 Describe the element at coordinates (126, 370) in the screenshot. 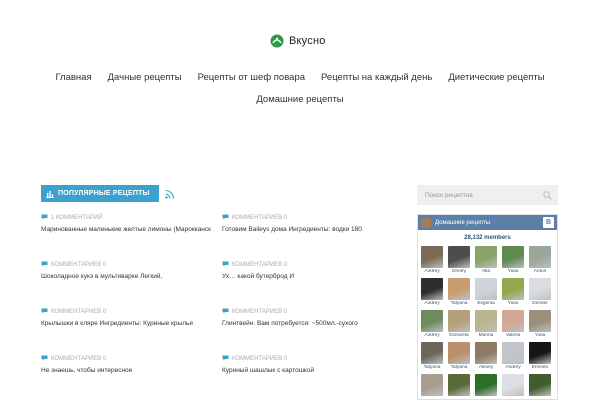

I see `post-title: Не знаешь, чтобы интересное` at that location.